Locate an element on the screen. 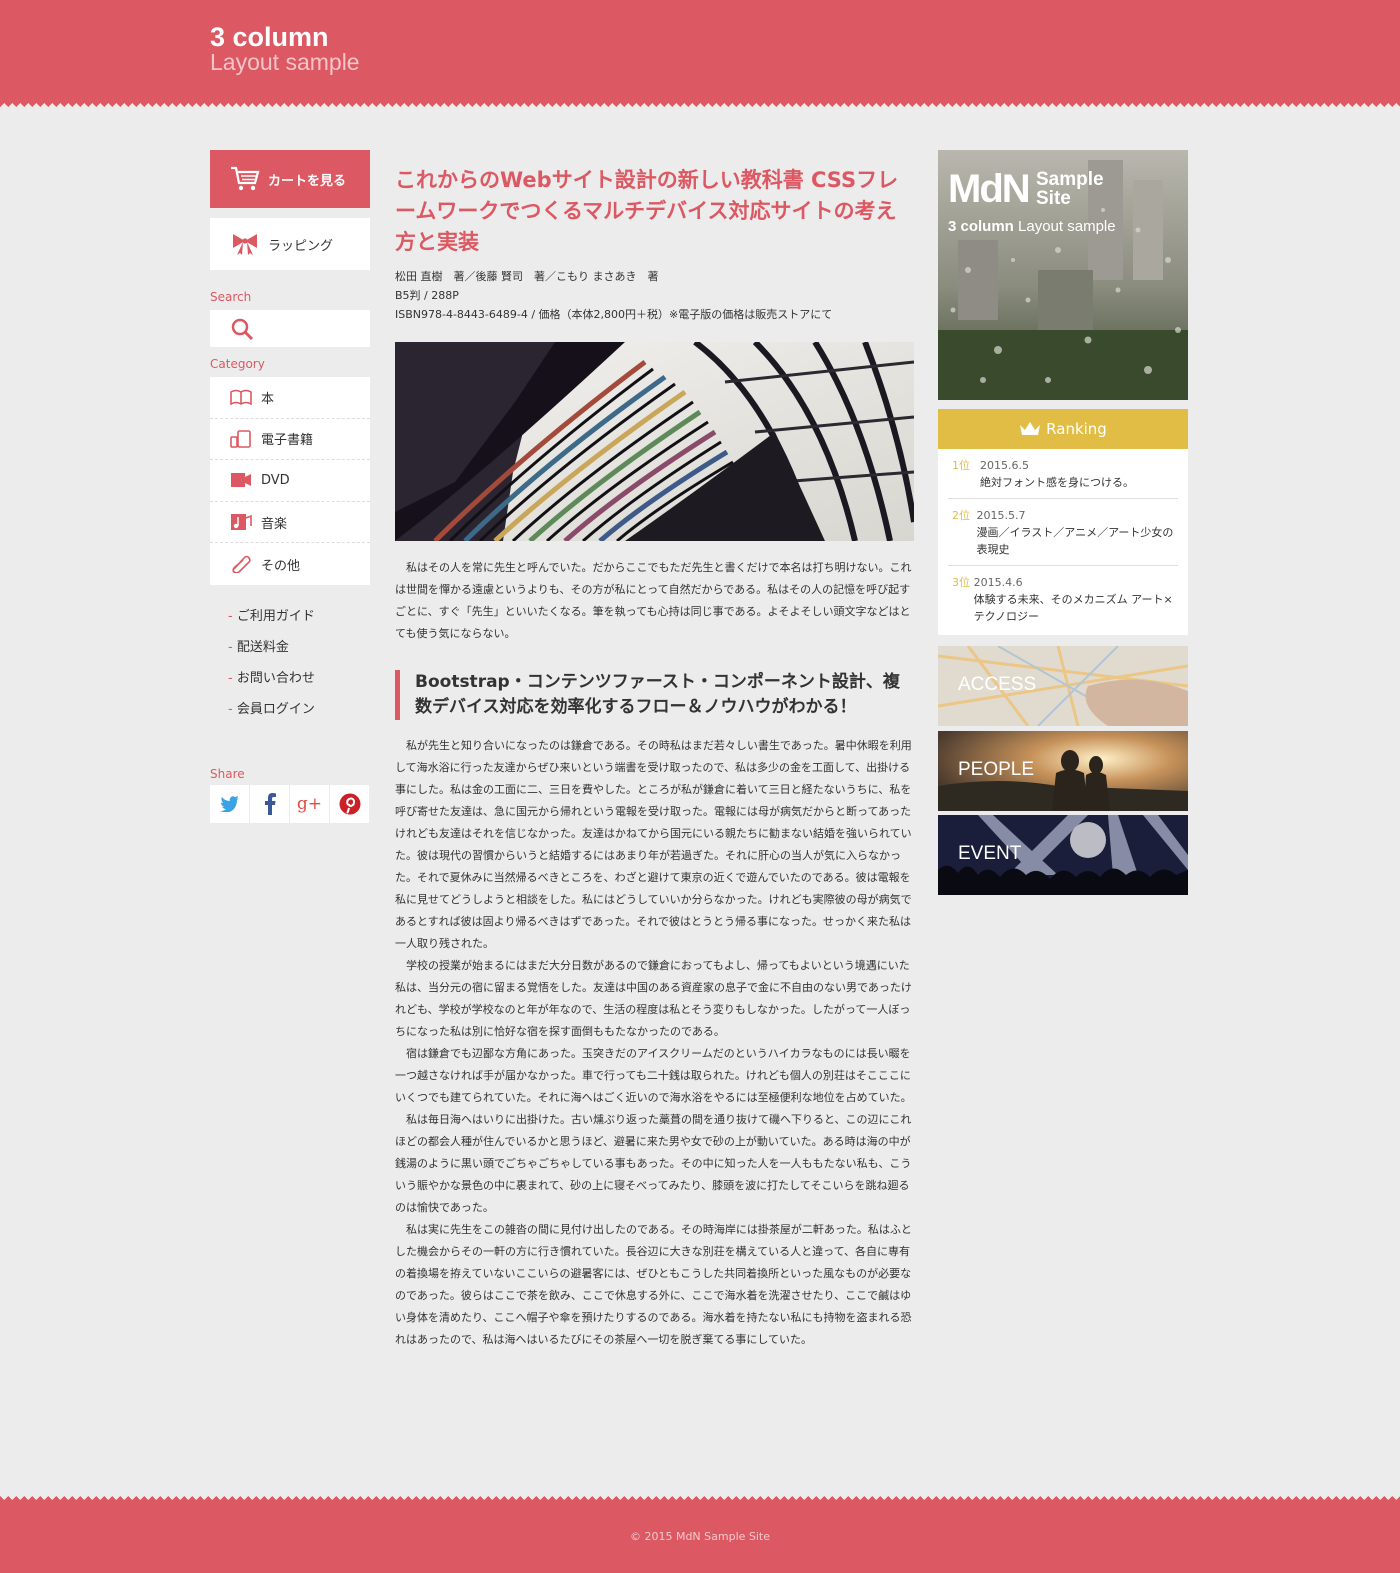 The image size is (1400, 1573). ranking-title-text: 絶対フォント感を身につける。 is located at coordinates (1057, 482).